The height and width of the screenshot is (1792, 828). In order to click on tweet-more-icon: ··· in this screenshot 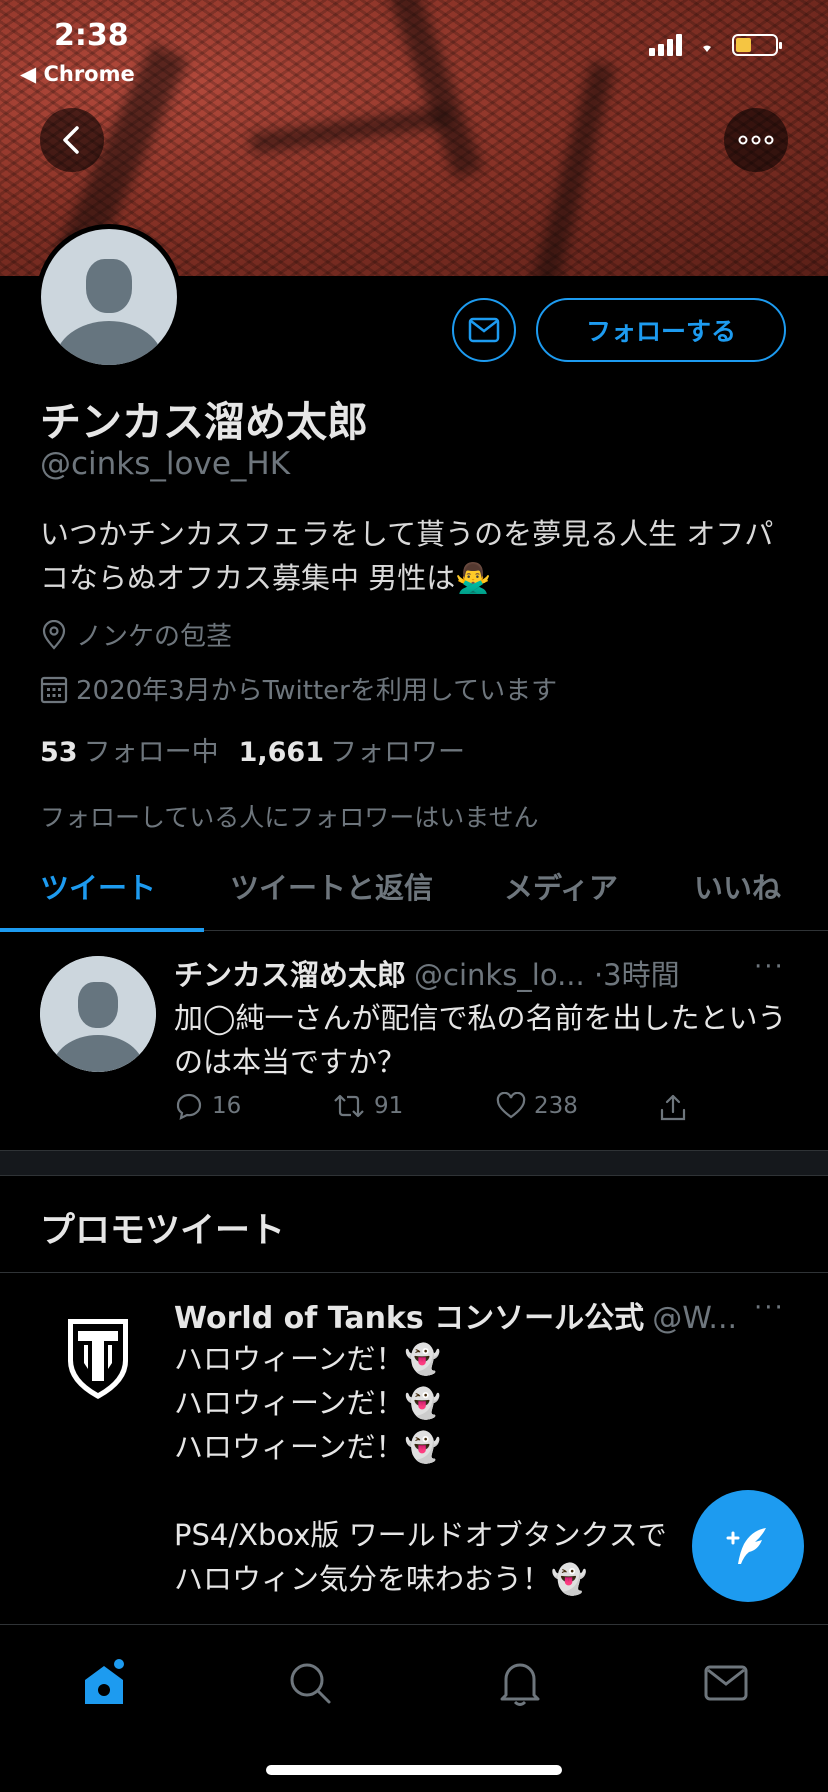, I will do `click(769, 967)`.